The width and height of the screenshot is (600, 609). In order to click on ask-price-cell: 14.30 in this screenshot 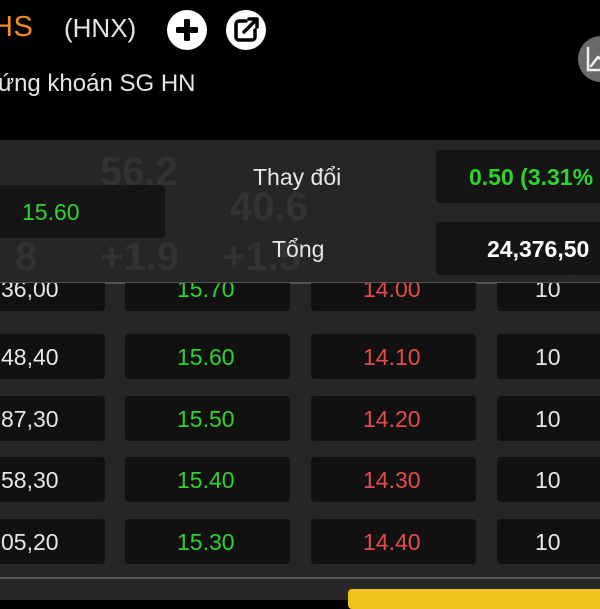, I will do `click(393, 479)`.